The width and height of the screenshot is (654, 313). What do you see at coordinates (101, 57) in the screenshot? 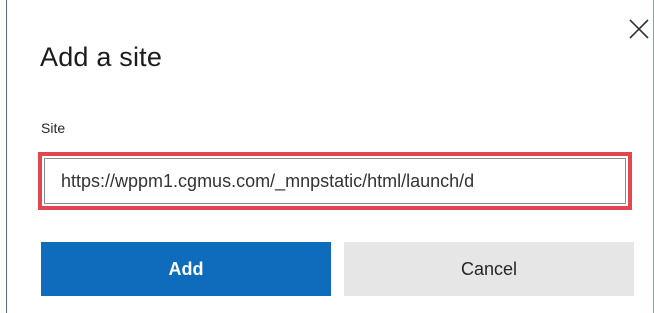
I see `dialog-title: Add a site` at bounding box center [101, 57].